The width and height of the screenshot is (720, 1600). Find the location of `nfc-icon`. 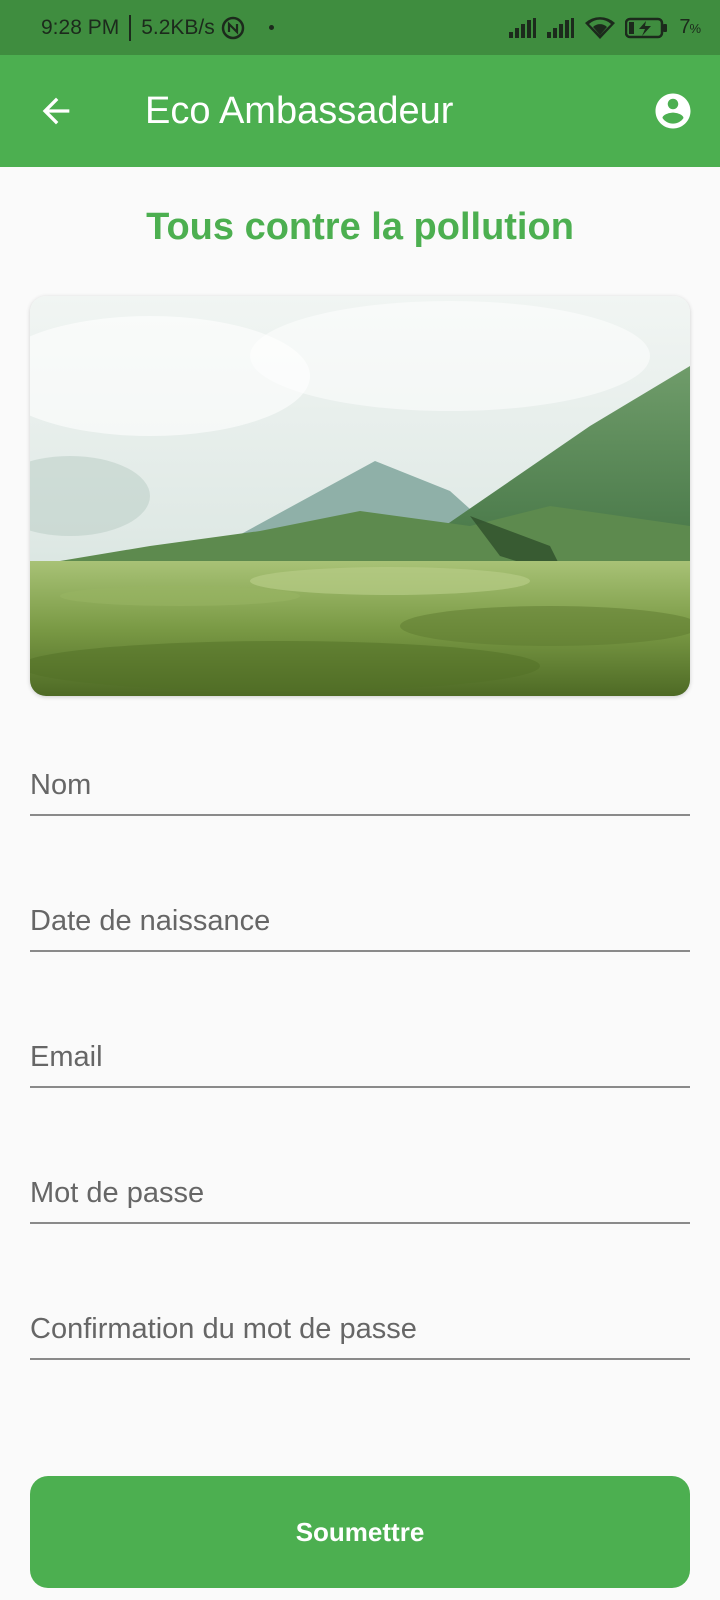

nfc-icon is located at coordinates (233, 27).